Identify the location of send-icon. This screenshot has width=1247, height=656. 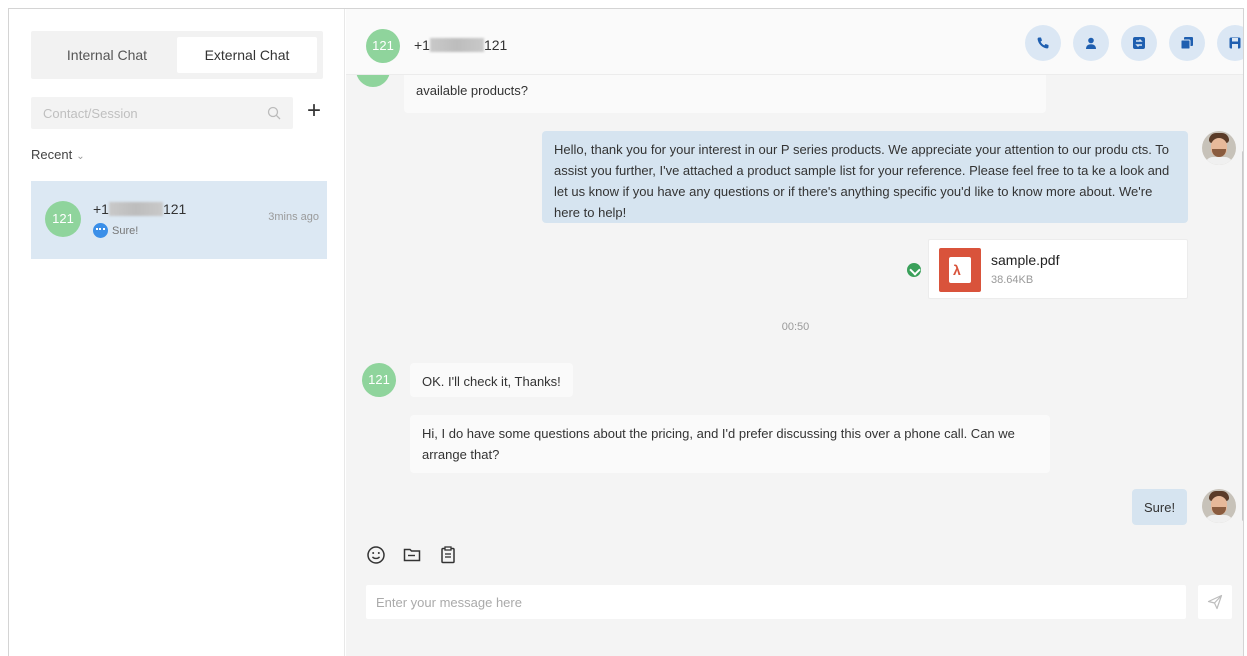
(1215, 602).